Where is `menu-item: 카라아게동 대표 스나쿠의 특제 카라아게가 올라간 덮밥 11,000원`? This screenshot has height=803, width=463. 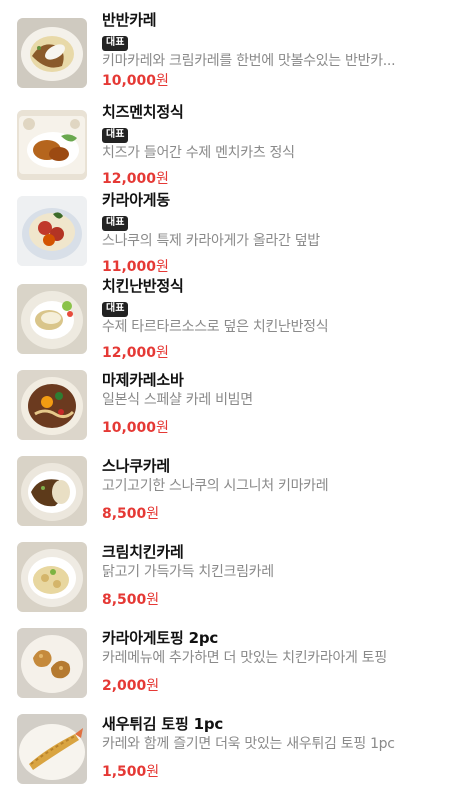
menu-item: 카라아게동 대표 스나쿠의 특제 카라아게가 올라간 덮밥 11,000원 is located at coordinates (231, 233).